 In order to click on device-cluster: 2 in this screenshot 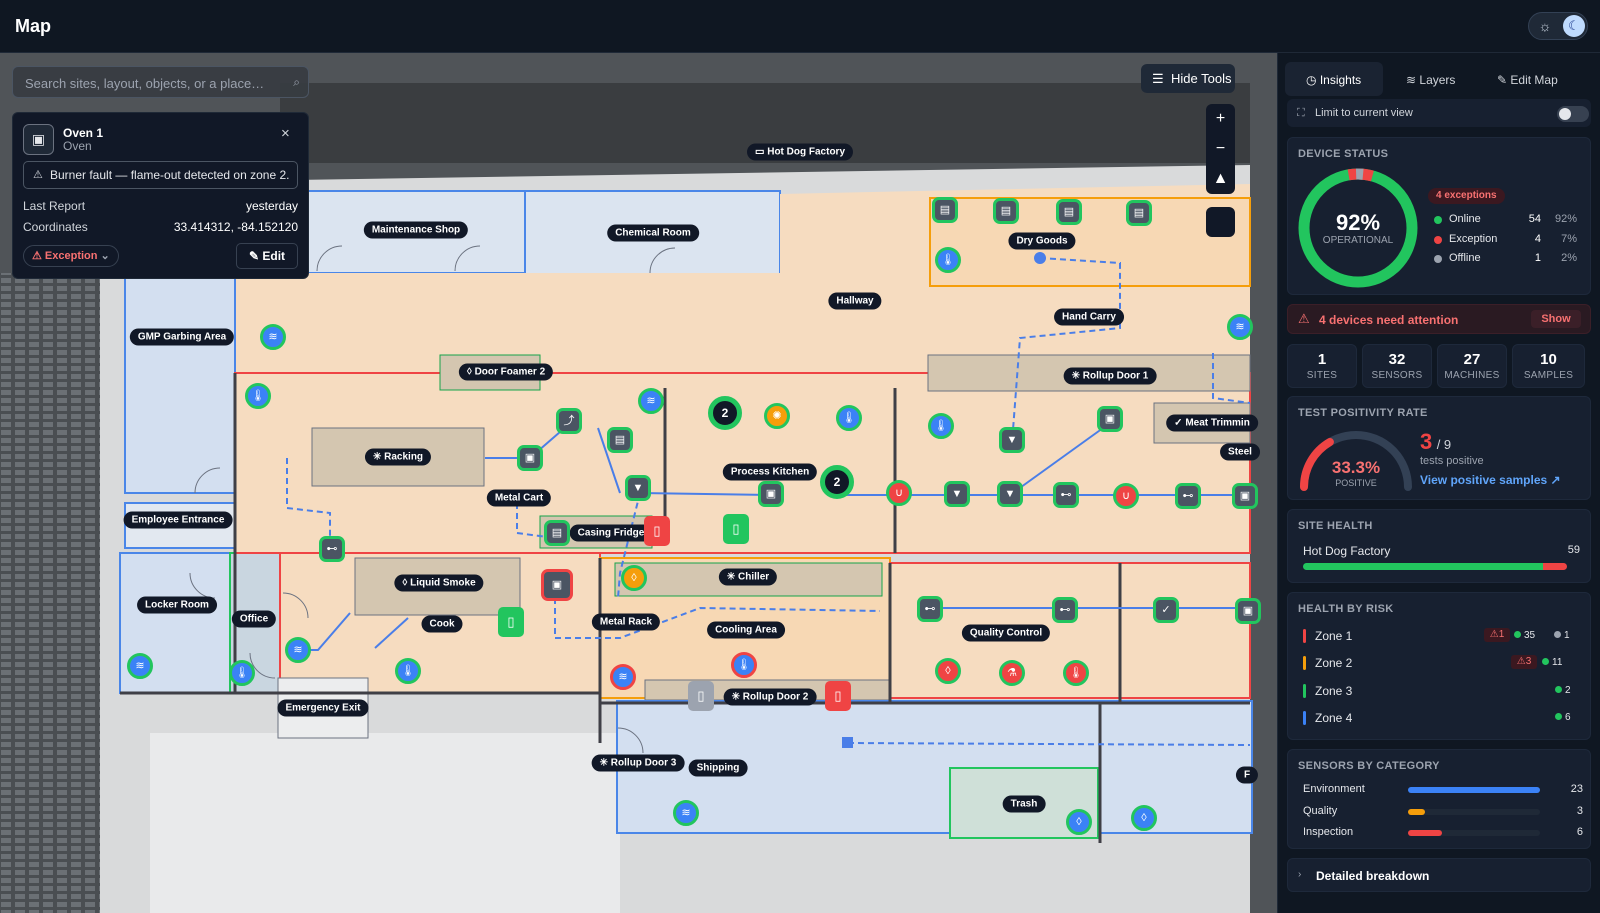, I will do `click(725, 413)`.